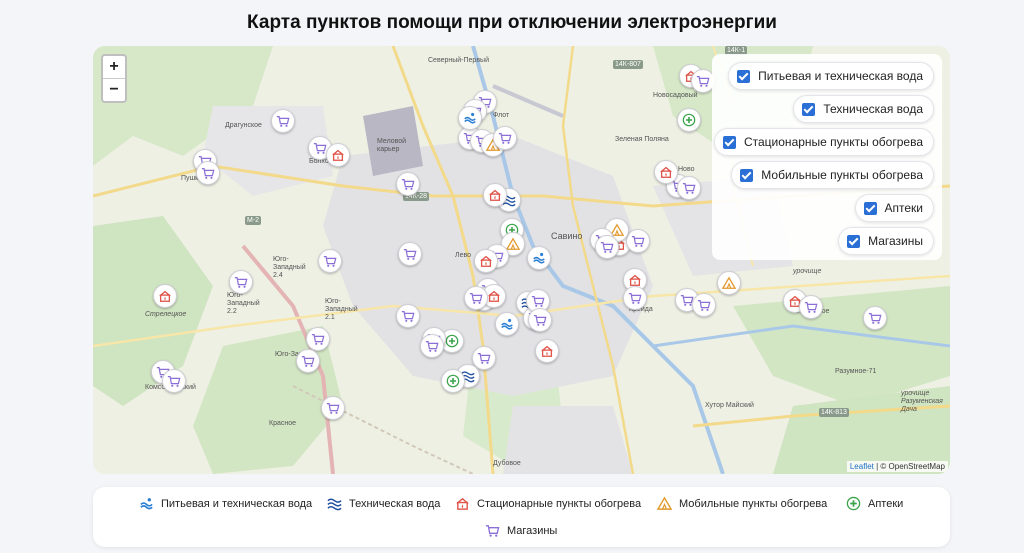  What do you see at coordinates (628, 64) in the screenshot?
I see `road-shield: 14К-807` at bounding box center [628, 64].